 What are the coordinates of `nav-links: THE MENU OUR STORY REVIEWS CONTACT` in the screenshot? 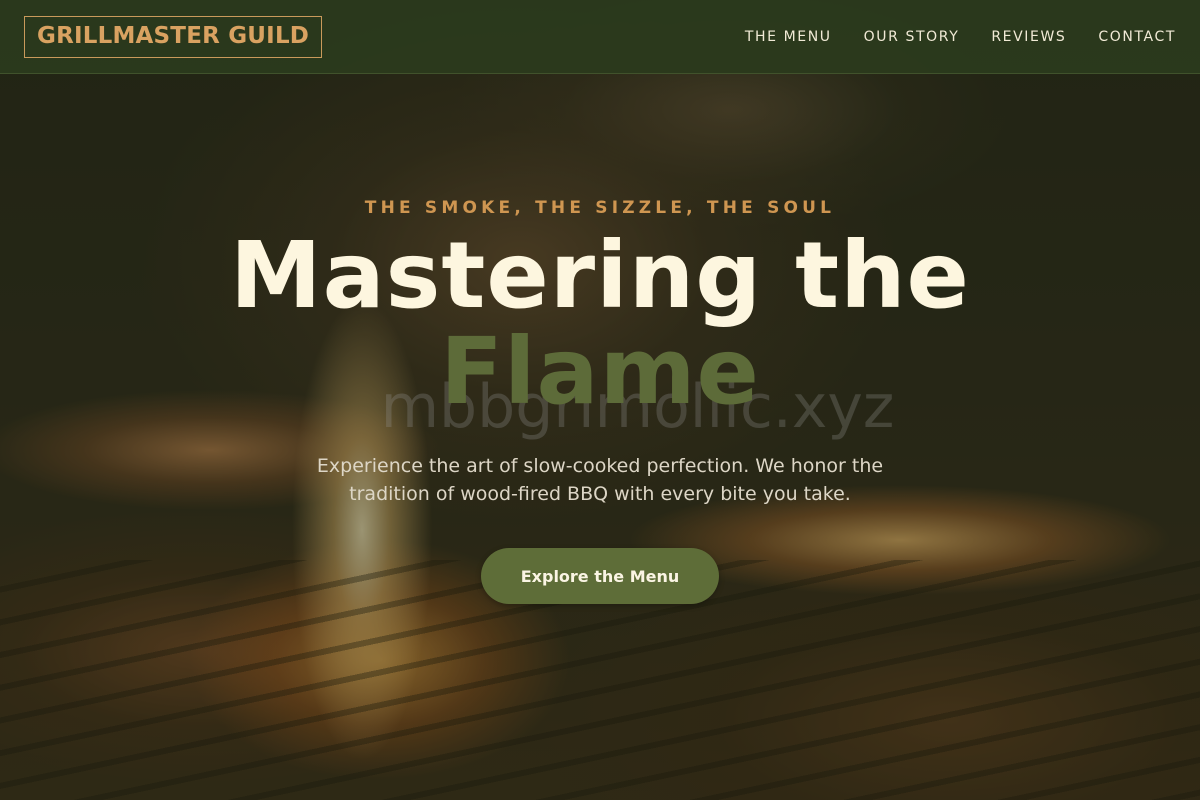 It's located at (960, 37).